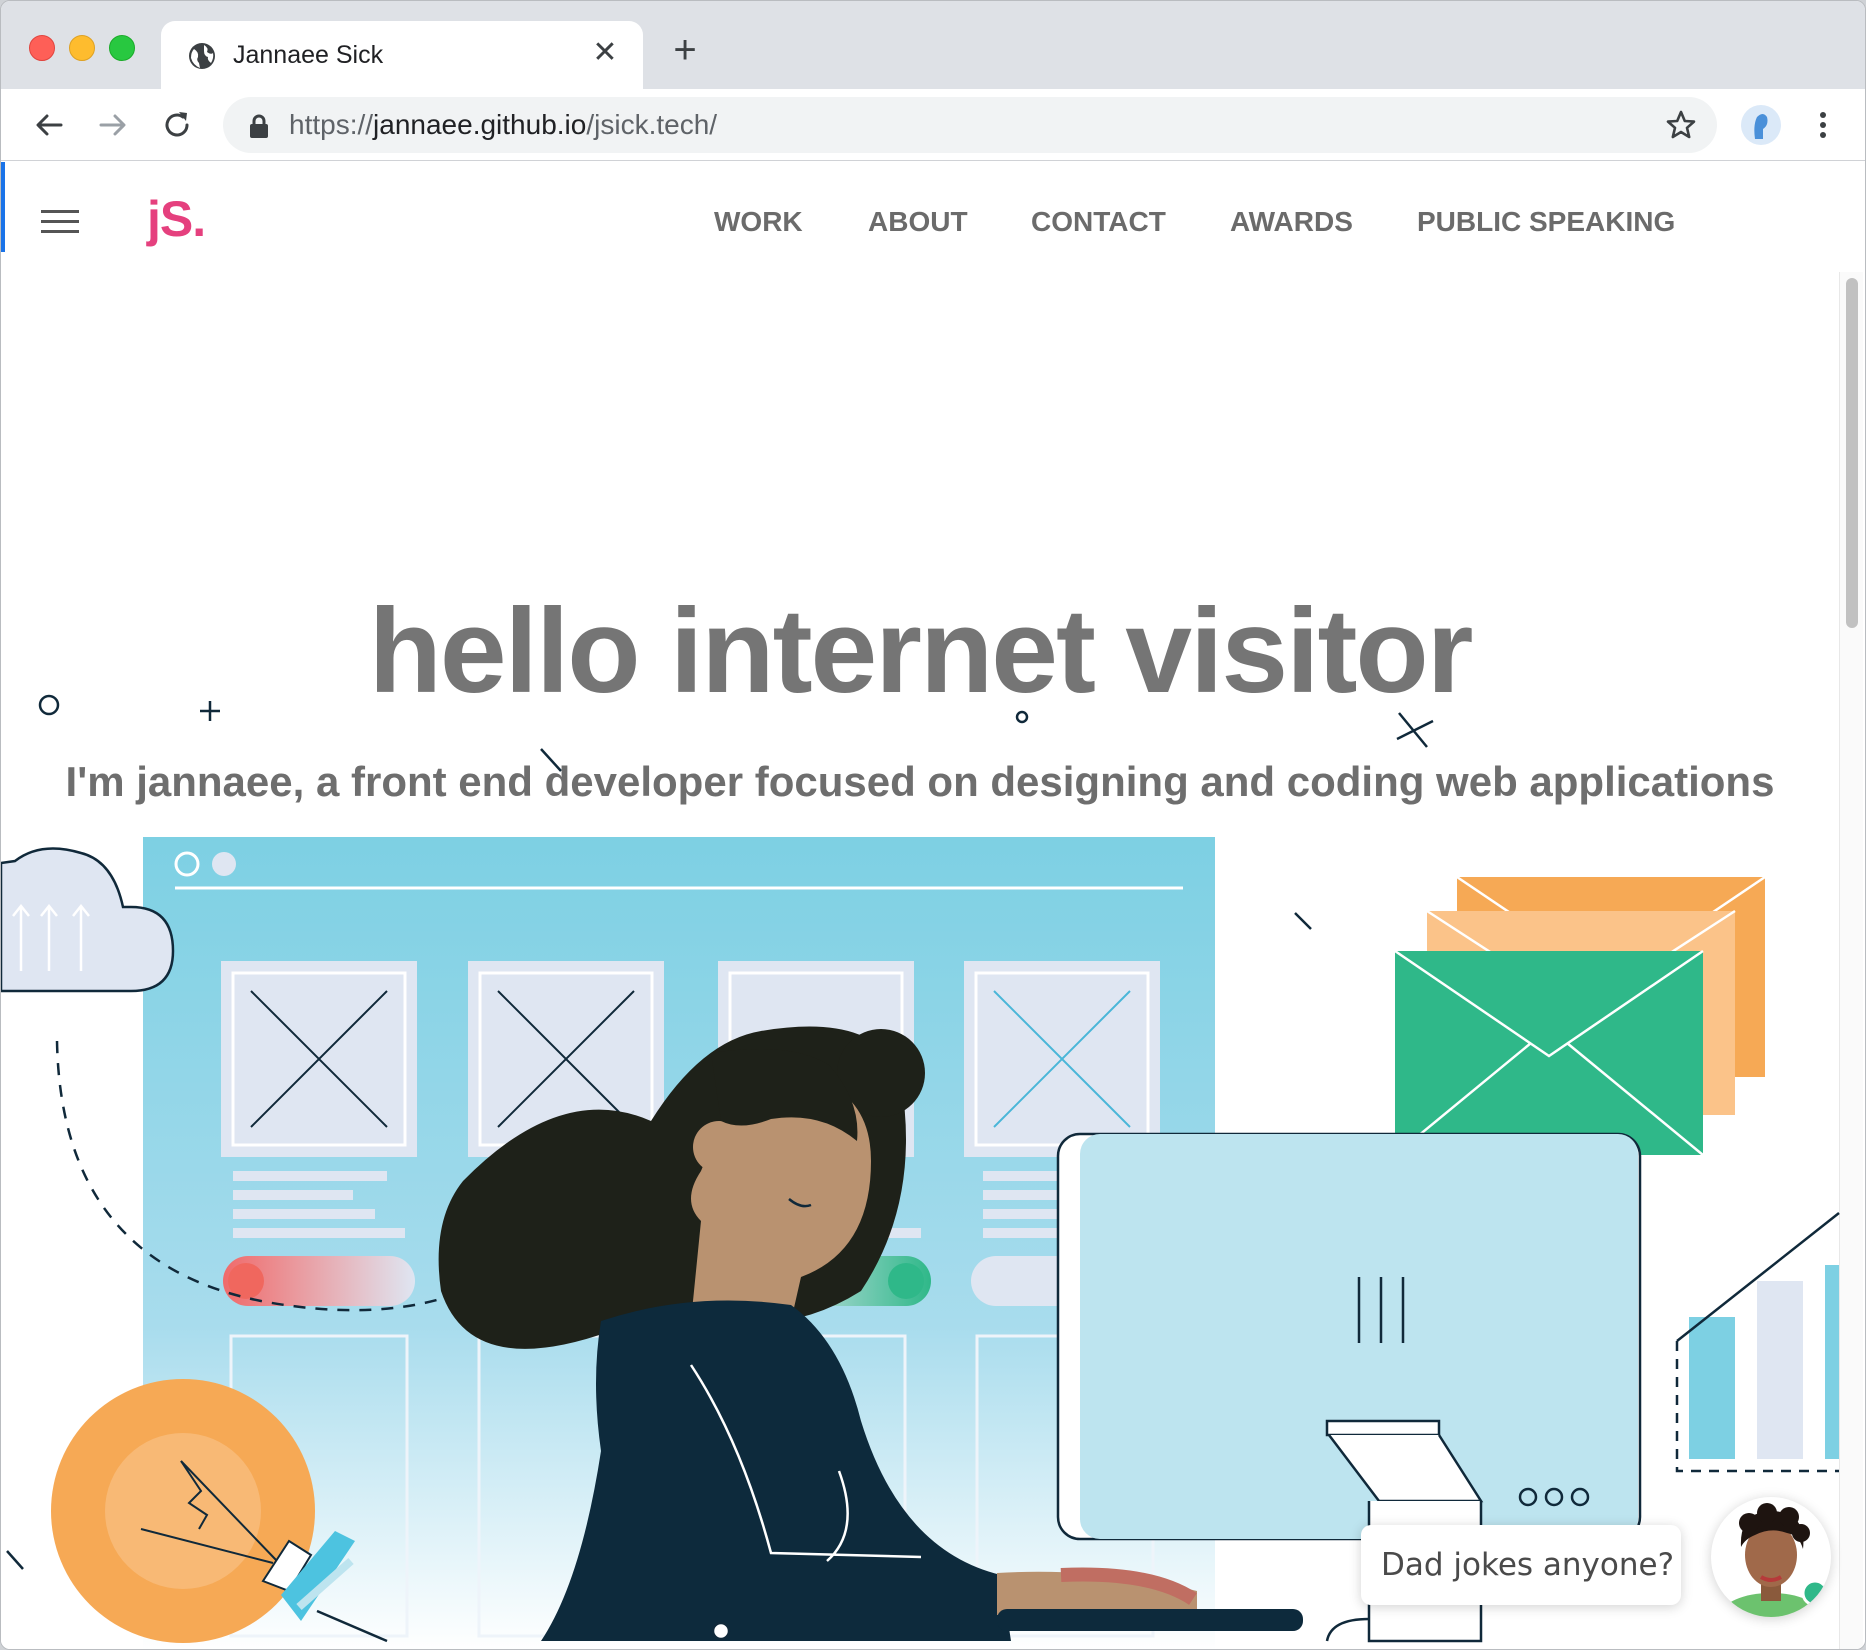  Describe the element at coordinates (685, 50) in the screenshot. I see `plus-icon: +` at that location.